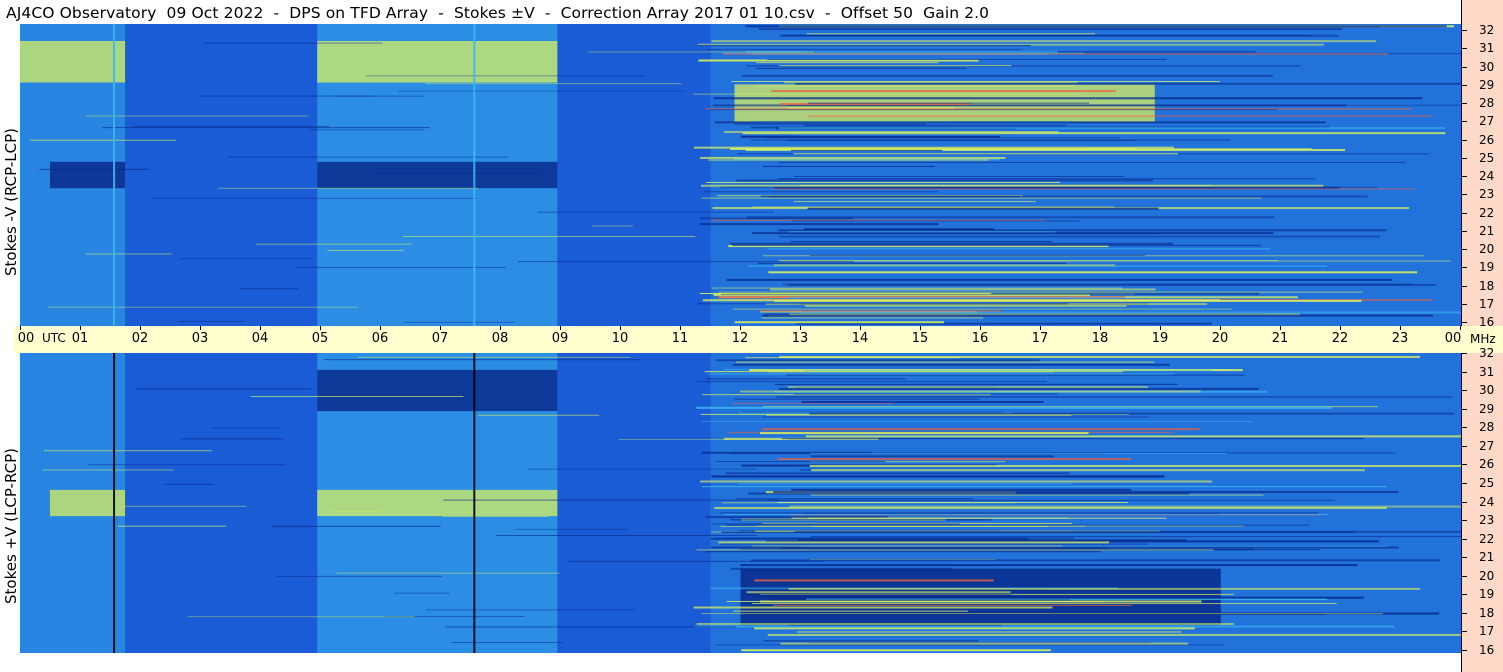 The image size is (1503, 672). I want to click on time-tick-label: 02, so click(140, 338).